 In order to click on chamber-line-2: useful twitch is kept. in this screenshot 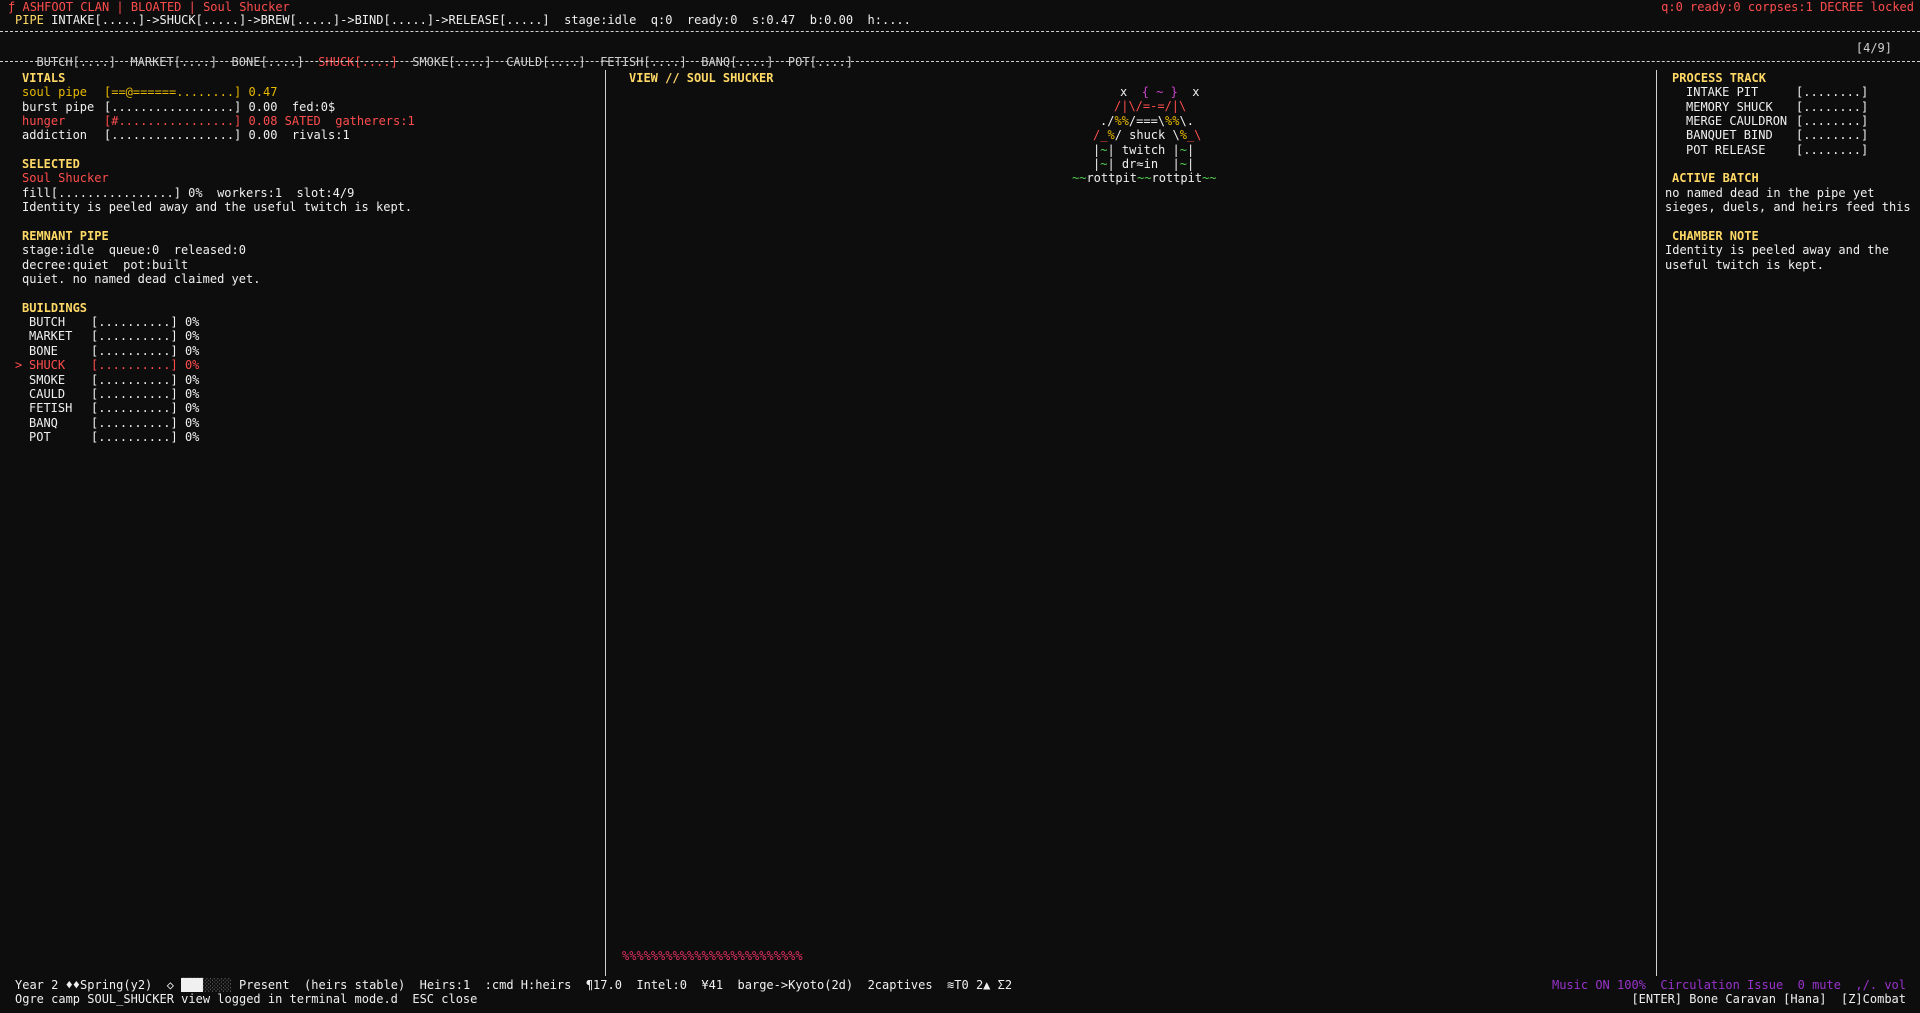, I will do `click(1744, 265)`.